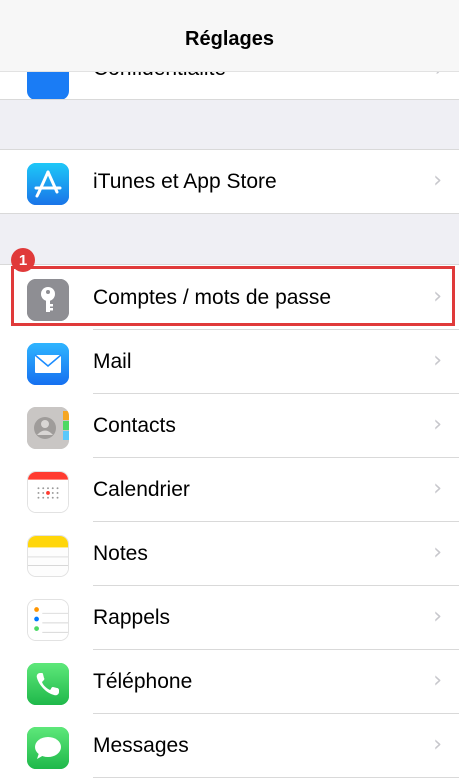 The height and width of the screenshot is (784, 459). What do you see at coordinates (48, 556) in the screenshot?
I see `notes-icon` at bounding box center [48, 556].